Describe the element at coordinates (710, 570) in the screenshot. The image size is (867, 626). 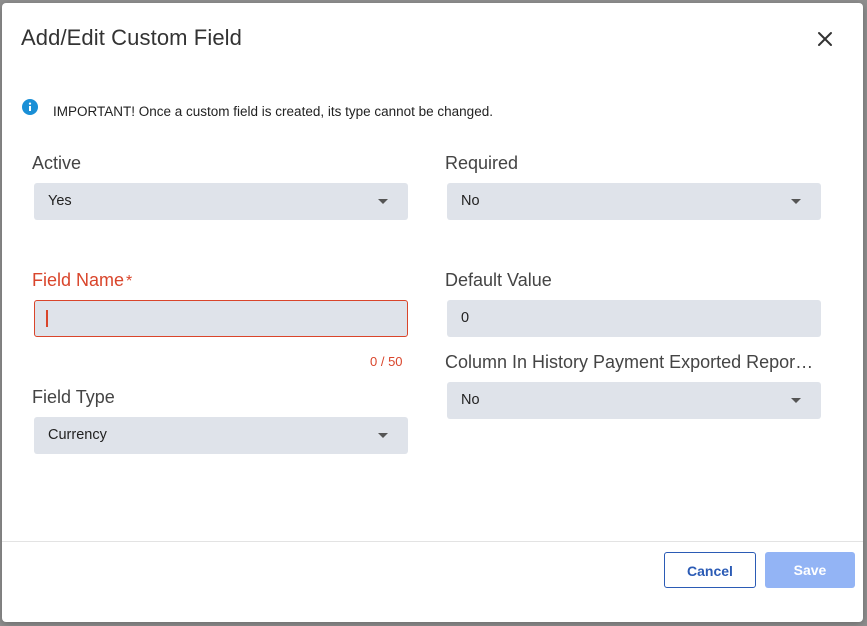
I see `cancel-button: Cancel` at that location.